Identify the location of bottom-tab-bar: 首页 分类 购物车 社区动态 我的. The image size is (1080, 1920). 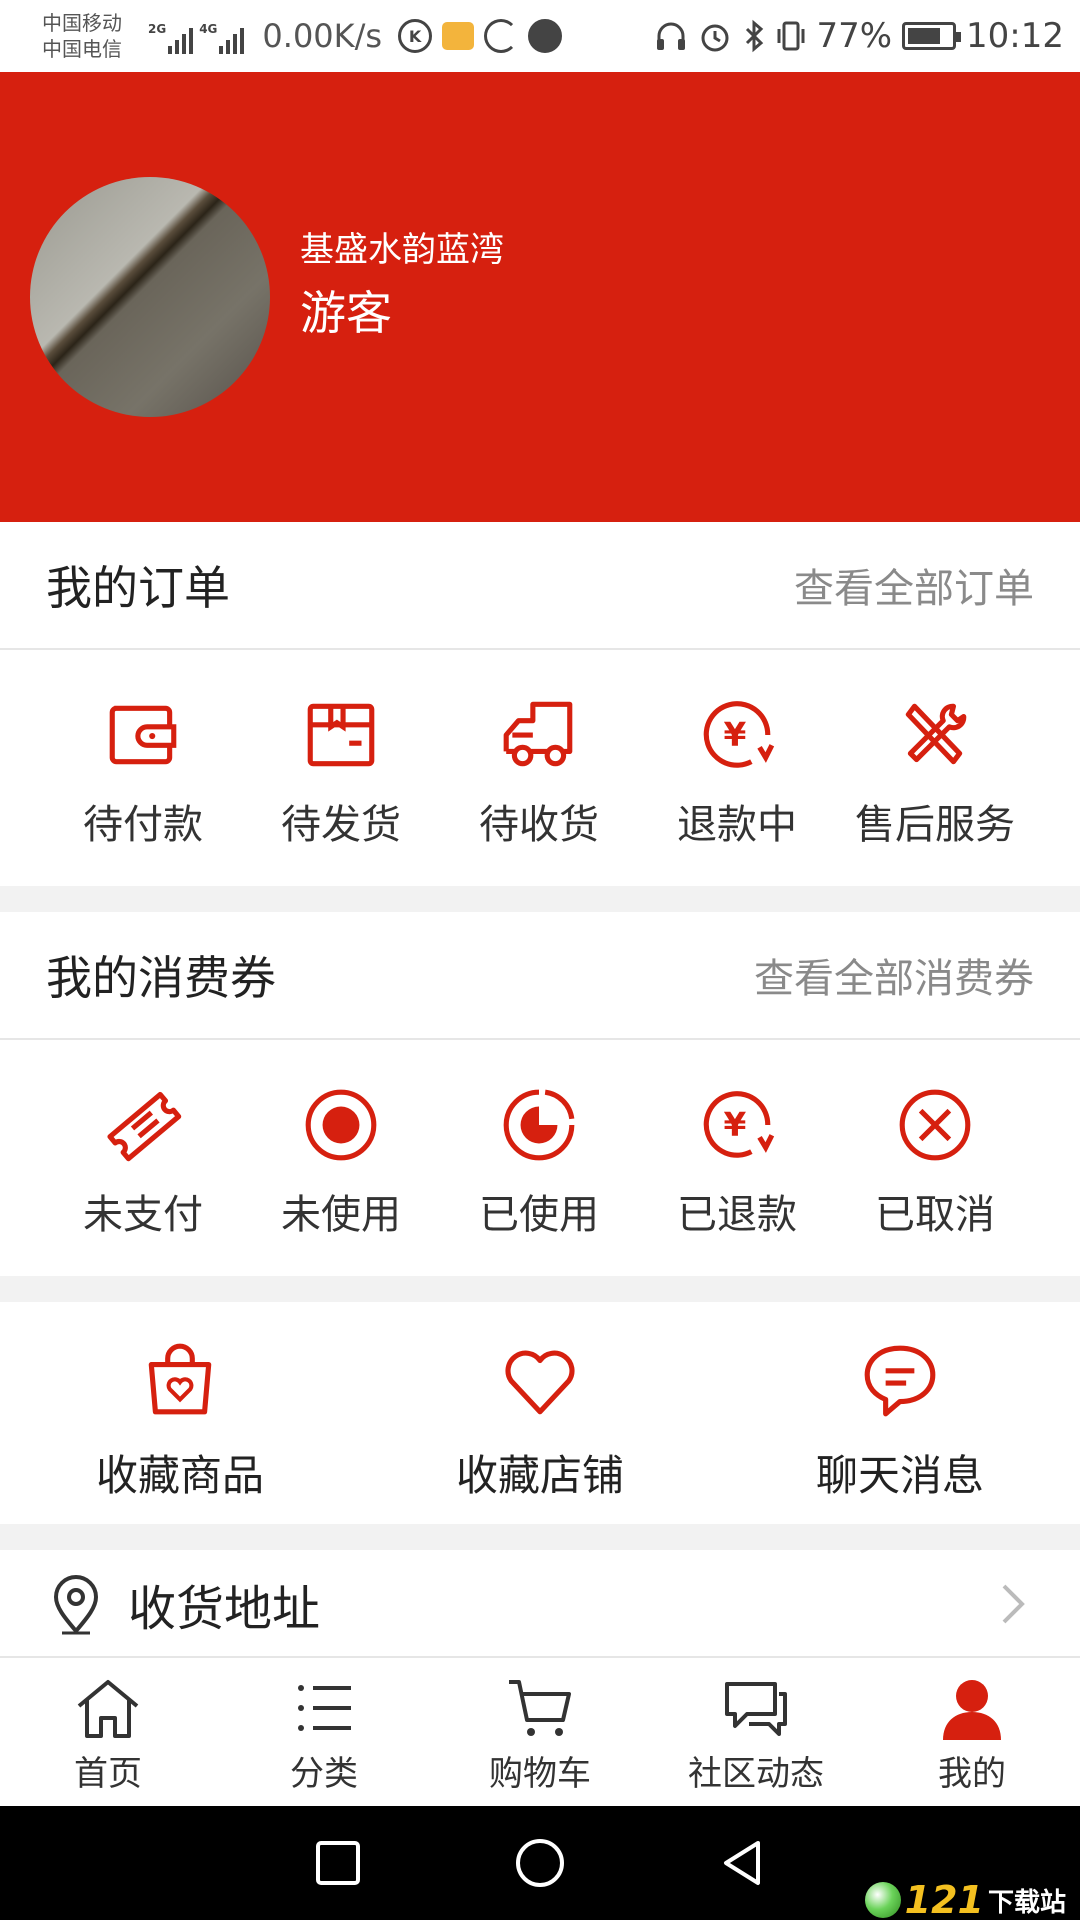
(540, 1731).